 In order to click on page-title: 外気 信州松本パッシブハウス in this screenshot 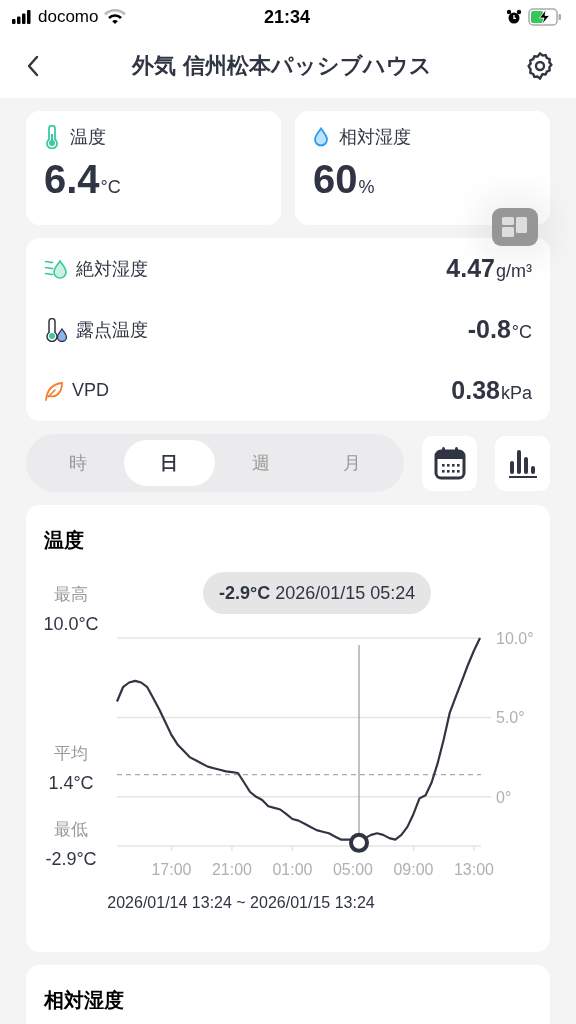, I will do `click(282, 66)`.